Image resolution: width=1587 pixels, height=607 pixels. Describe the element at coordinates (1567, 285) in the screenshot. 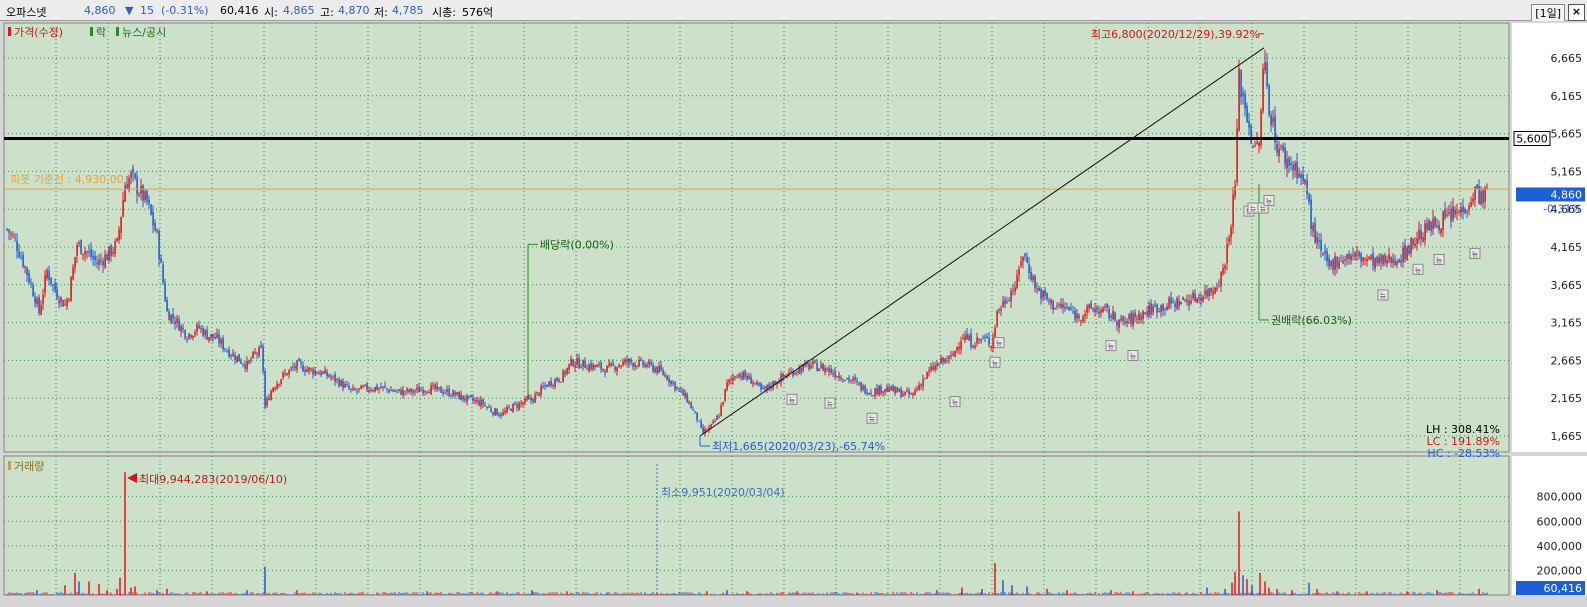

I see `price-tick-label: 3,665` at that location.